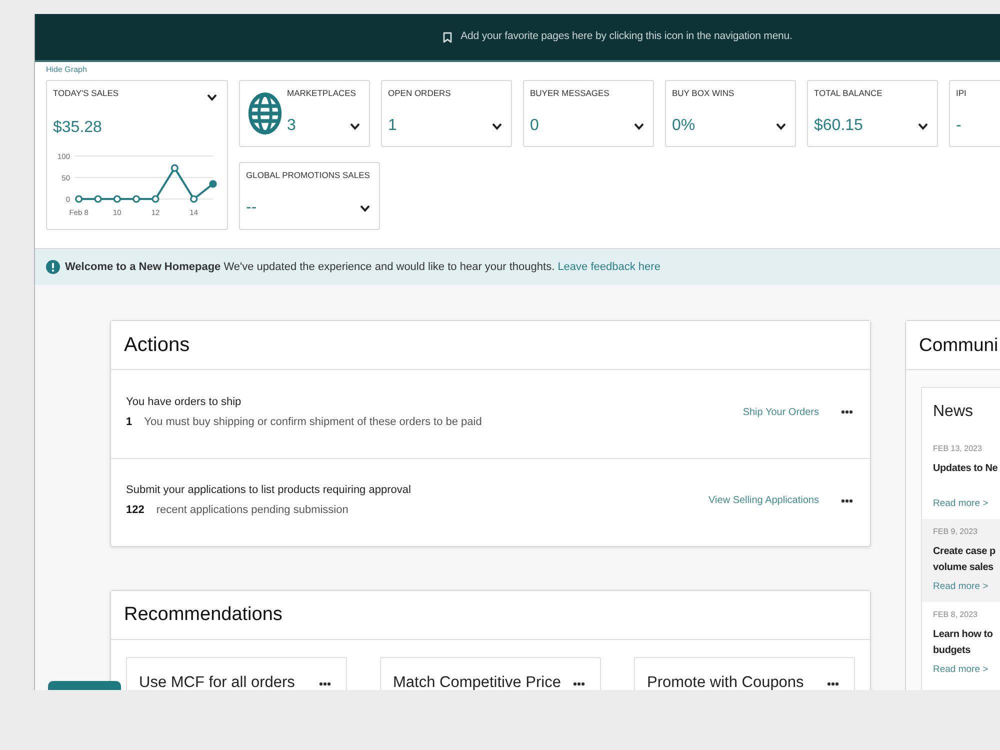 The height and width of the screenshot is (750, 1000). I want to click on globe-icon, so click(265, 113).